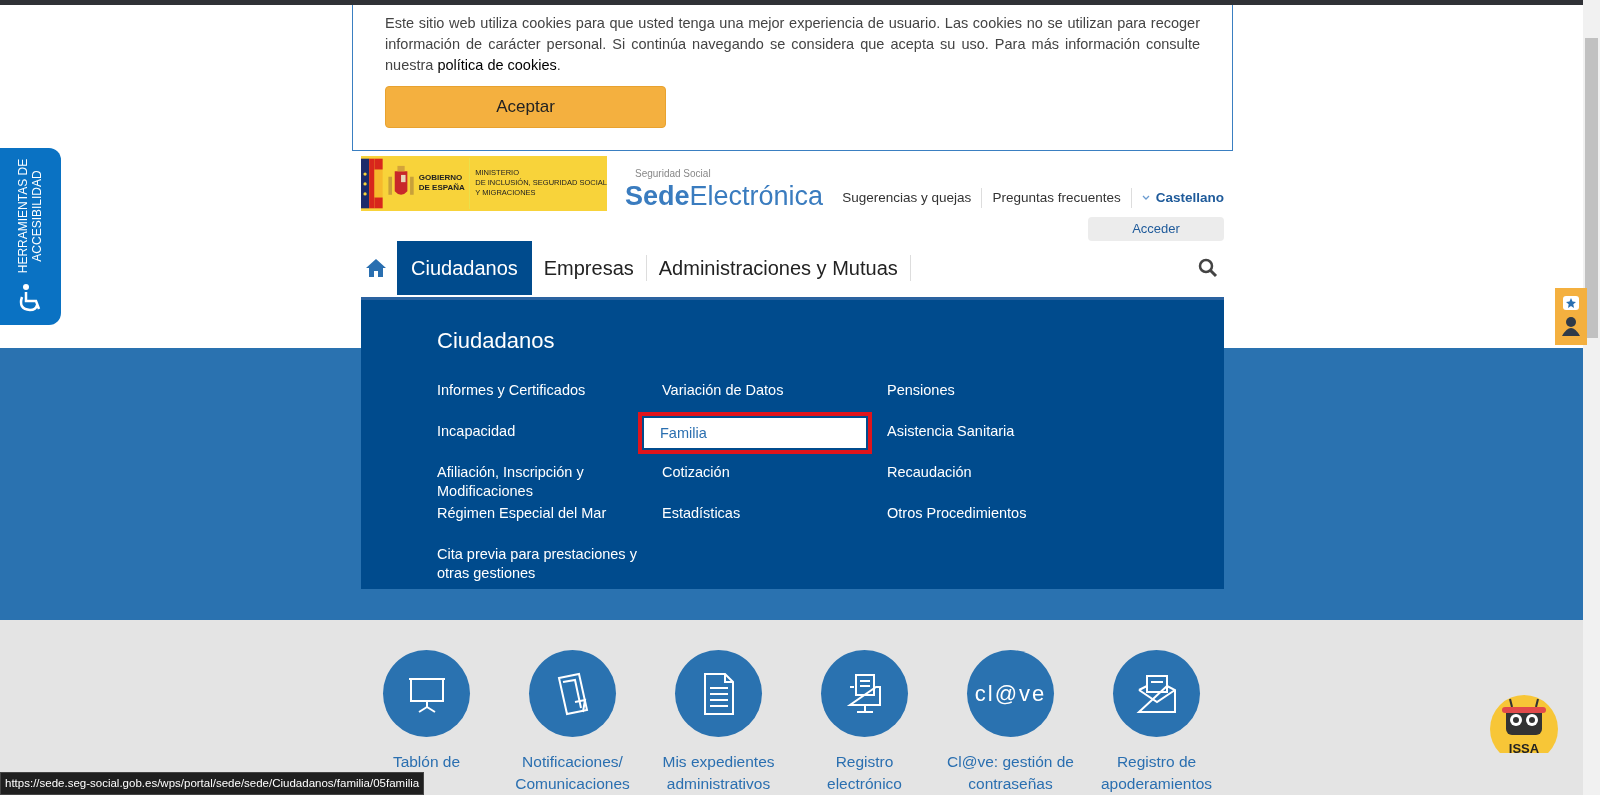  Describe the element at coordinates (718, 693) in the screenshot. I see `document-icon` at that location.